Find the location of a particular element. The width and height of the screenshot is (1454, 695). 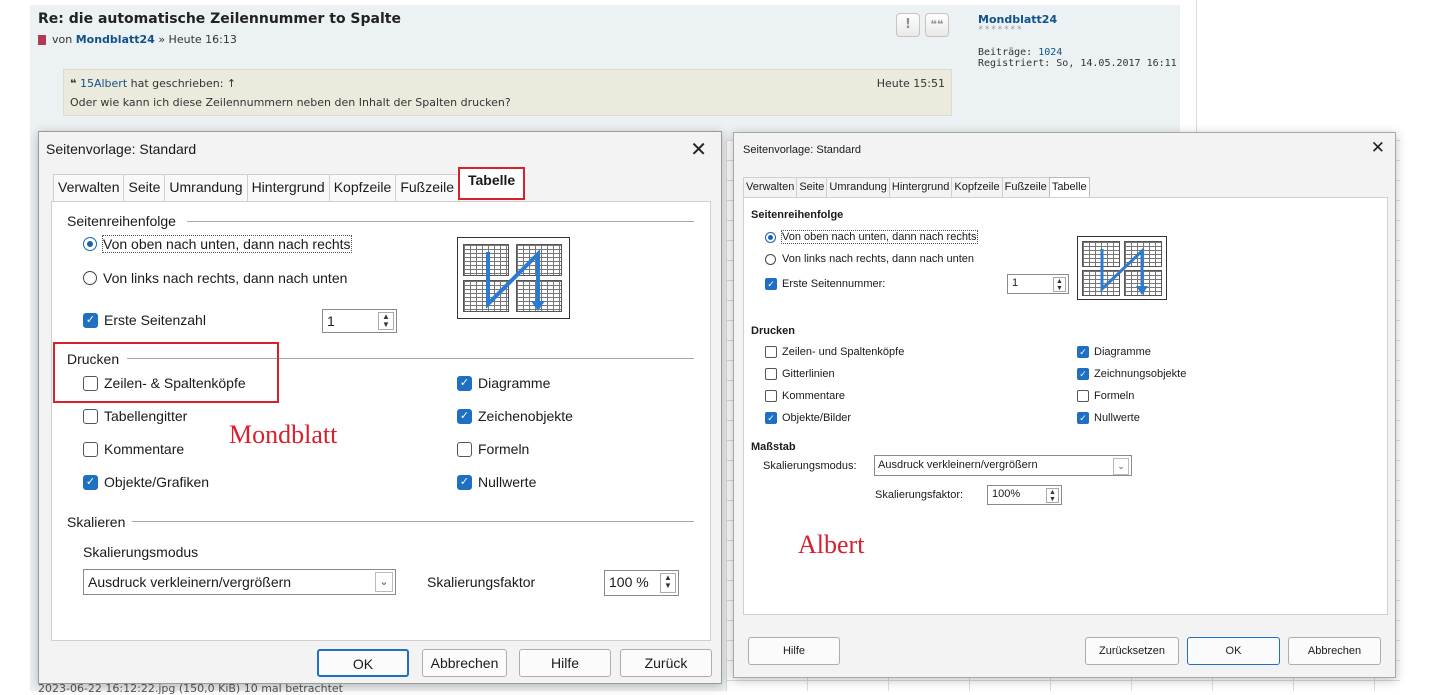

print-gridlines-checkbox: Gitterlinien is located at coordinates (800, 374).